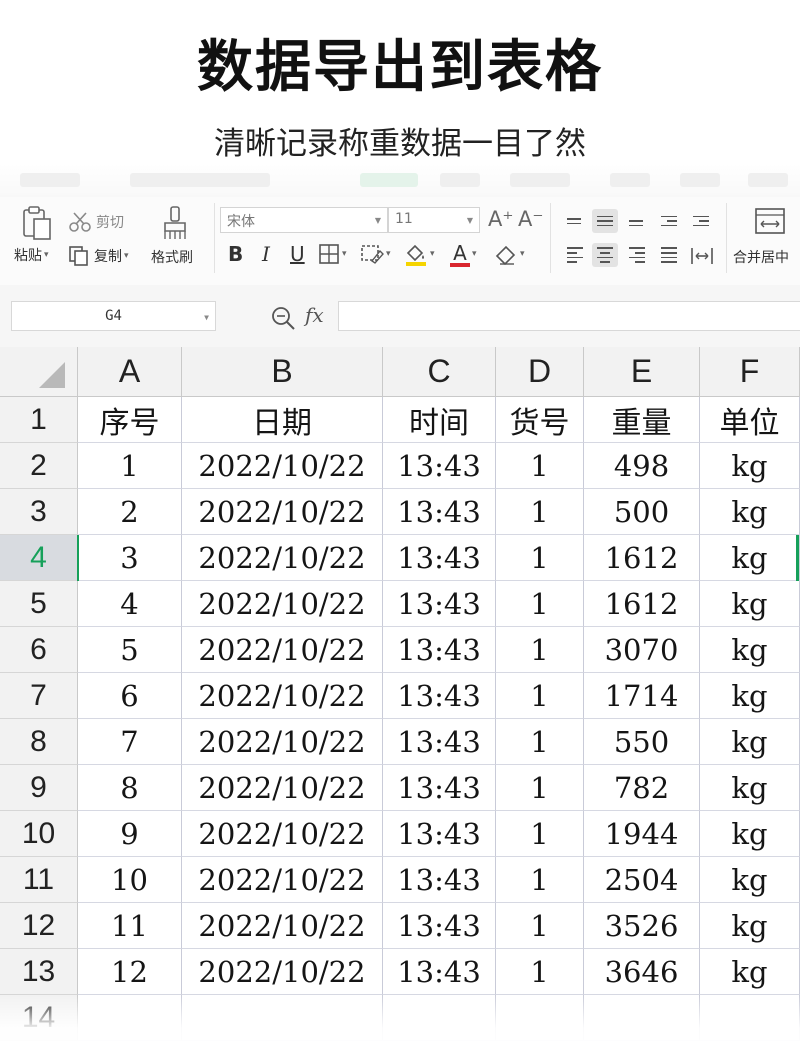 The width and height of the screenshot is (800, 1055). Describe the element at coordinates (530, 219) in the screenshot. I see `shrink-font-button: A⁻` at that location.